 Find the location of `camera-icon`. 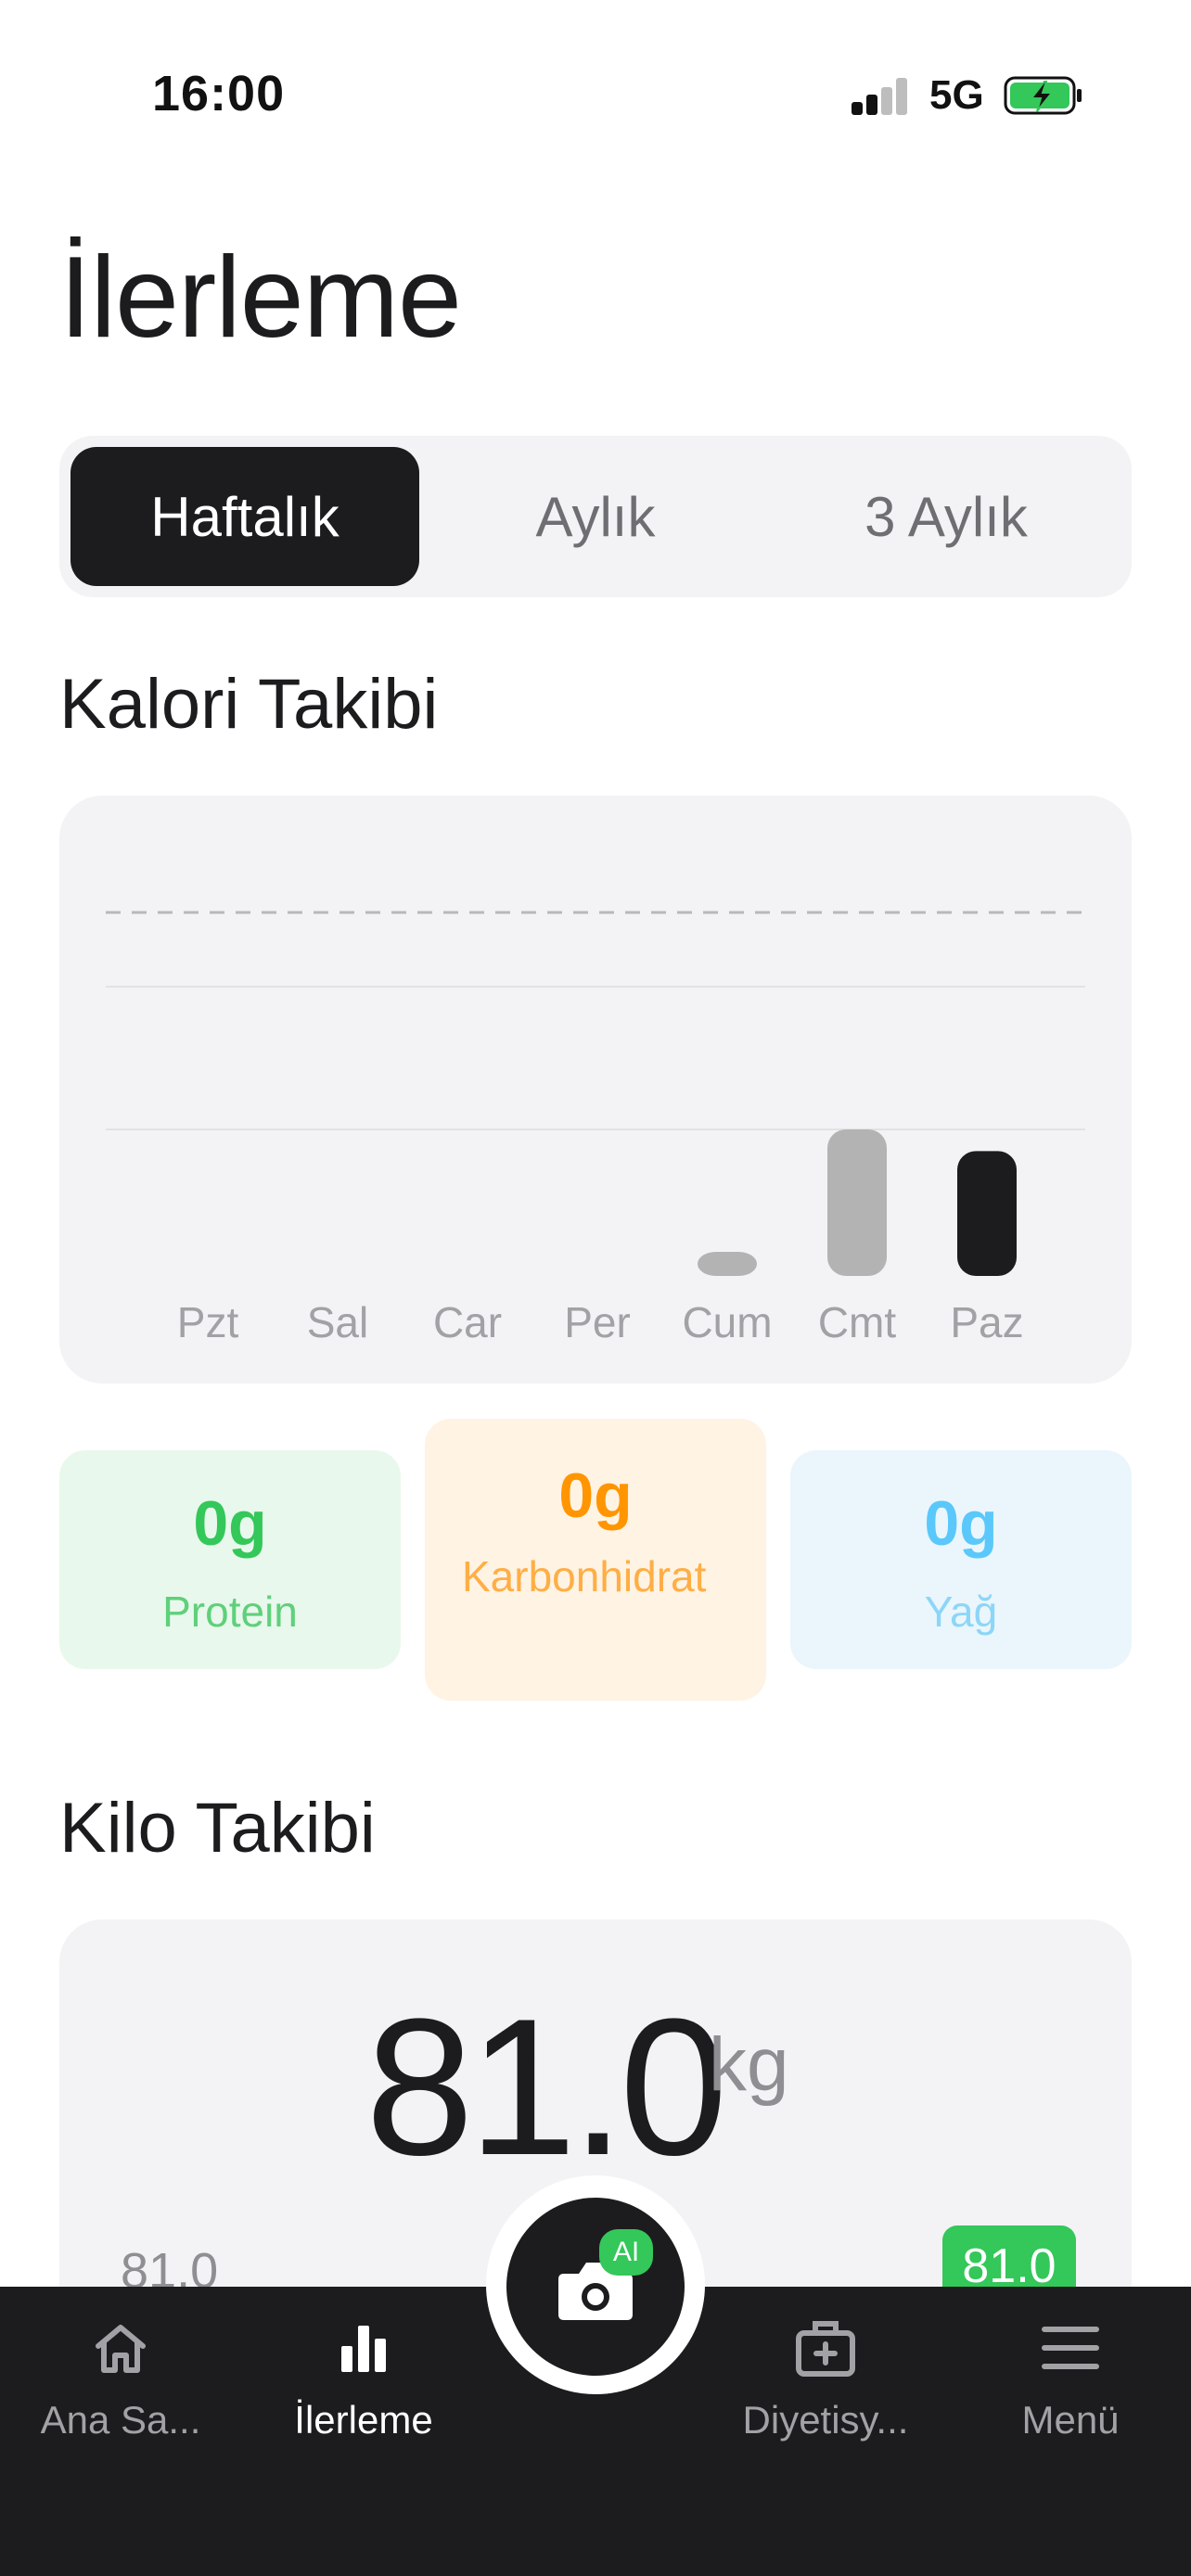

camera-icon is located at coordinates (595, 2291).